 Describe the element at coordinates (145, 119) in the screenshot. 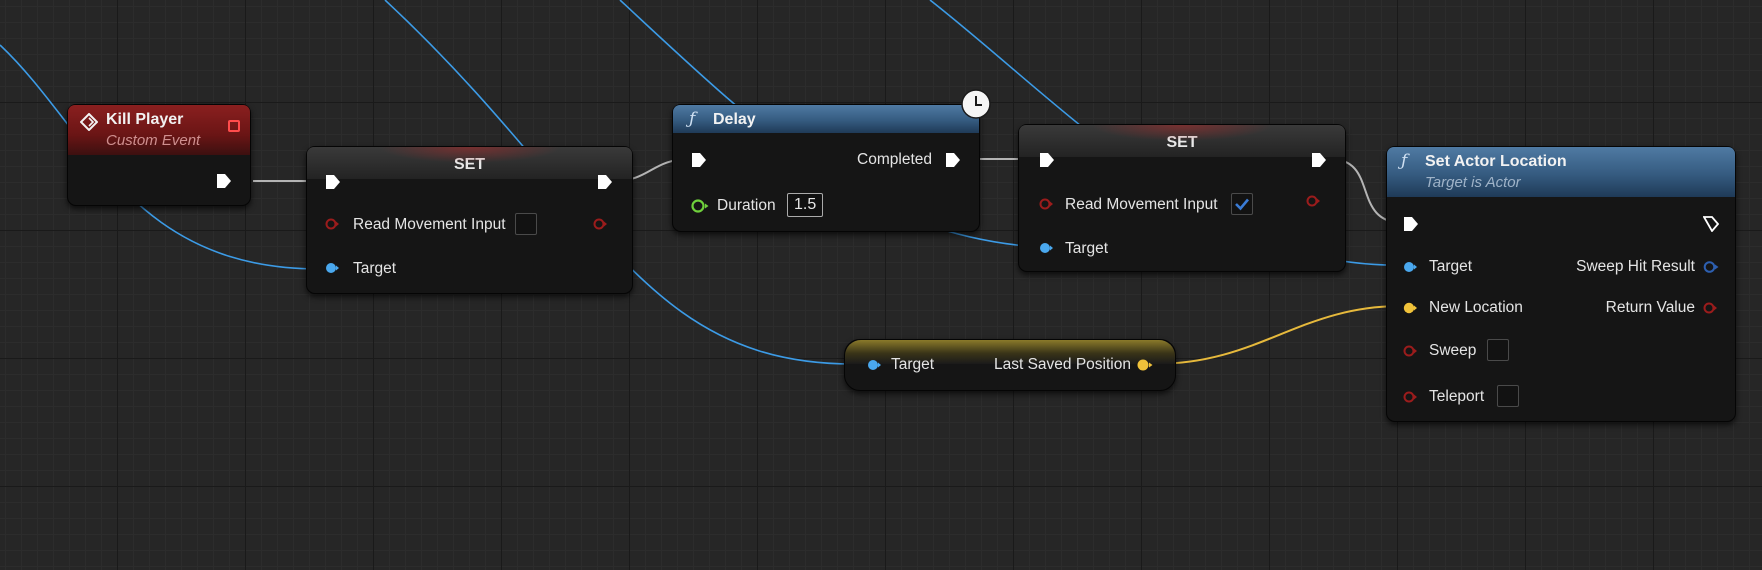

I see `kill-player-title: Kill Player` at that location.